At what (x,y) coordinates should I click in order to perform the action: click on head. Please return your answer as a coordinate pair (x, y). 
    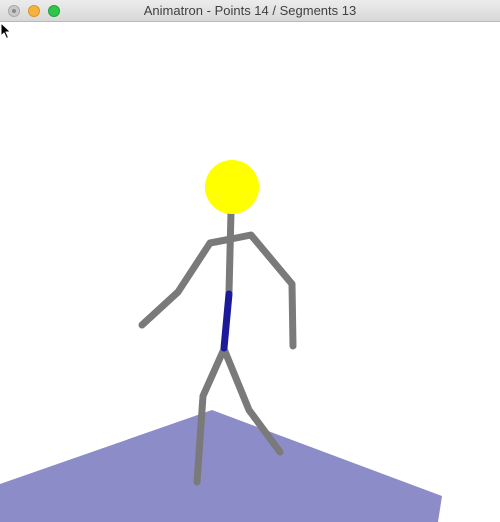
    Looking at the image, I should click on (232, 187).